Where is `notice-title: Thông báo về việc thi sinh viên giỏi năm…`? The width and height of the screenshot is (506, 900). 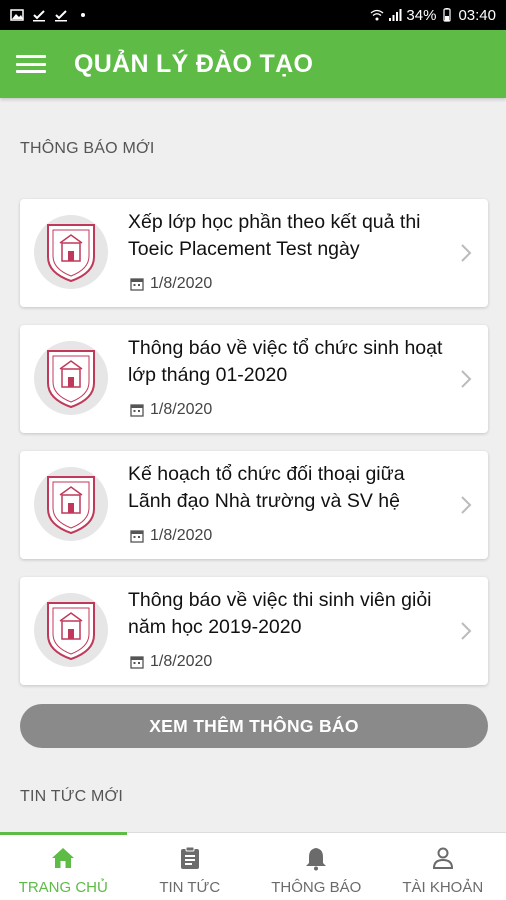 notice-title: Thông báo về việc thi sinh viên giỏi năm… is located at coordinates (280, 613).